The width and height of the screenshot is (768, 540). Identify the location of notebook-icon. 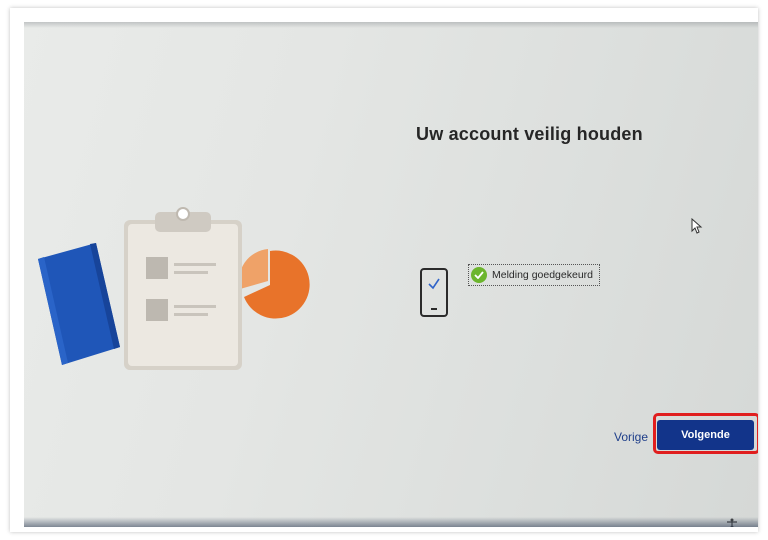
(79, 304).